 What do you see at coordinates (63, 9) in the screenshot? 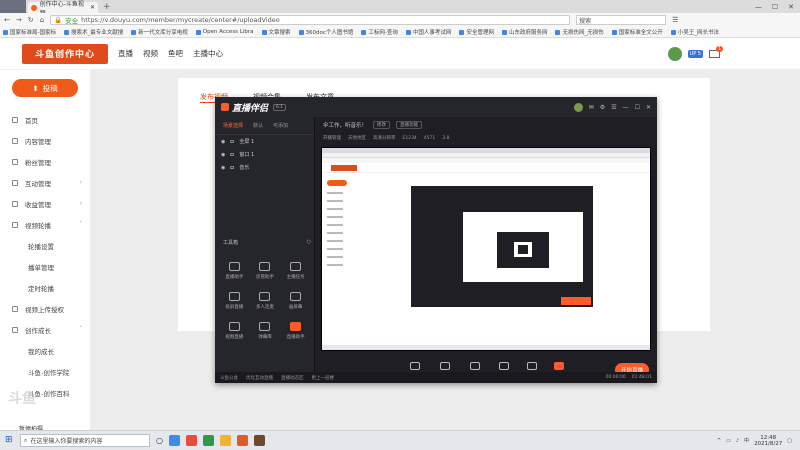
I see `browser-tab: 创作中心-斗鱼视频 ✕` at bounding box center [63, 9].